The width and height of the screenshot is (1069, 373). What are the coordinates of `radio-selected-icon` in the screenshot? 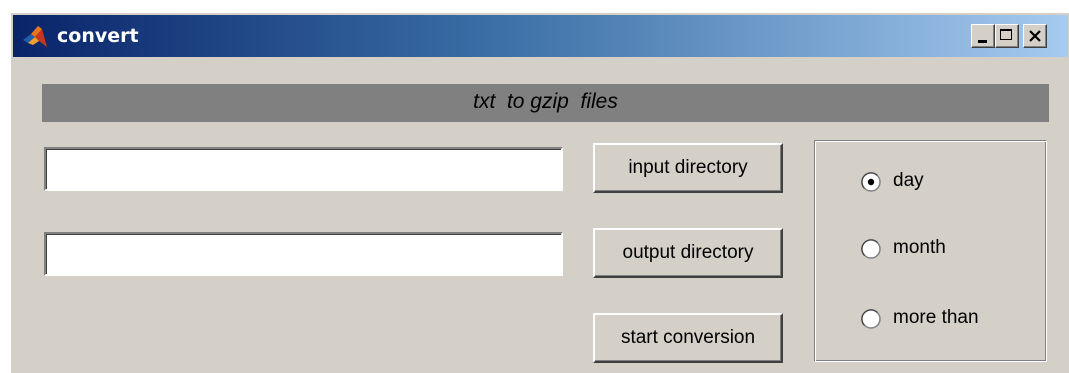 It's located at (871, 182).